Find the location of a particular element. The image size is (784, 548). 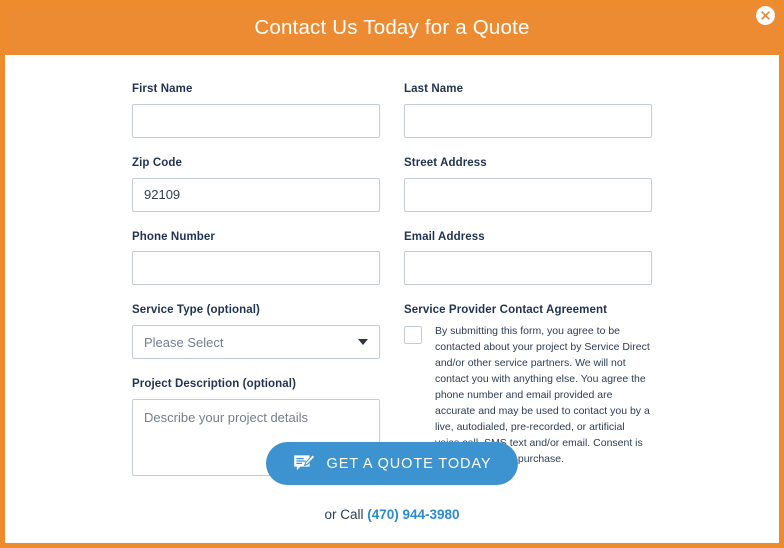

field-street-address: Street Address is located at coordinates (528, 184).